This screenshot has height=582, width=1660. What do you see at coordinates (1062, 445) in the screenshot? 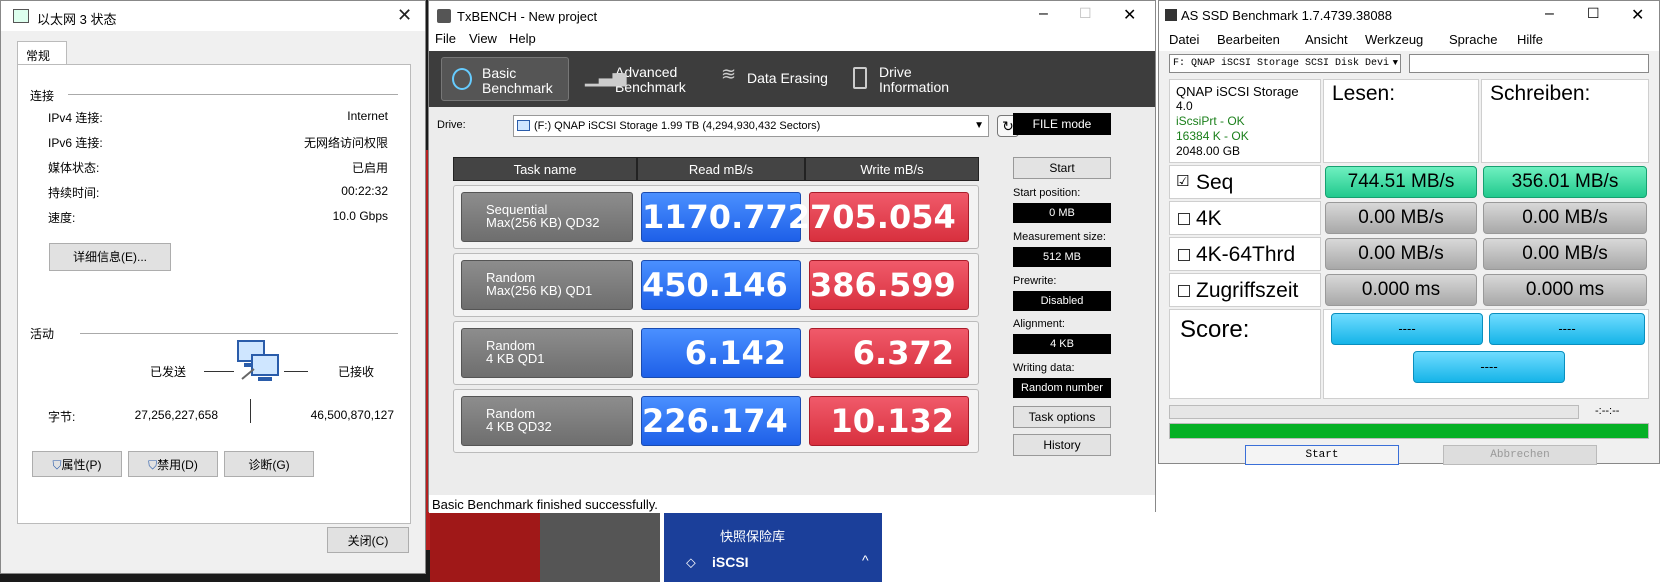
I see `history-button: History` at bounding box center [1062, 445].